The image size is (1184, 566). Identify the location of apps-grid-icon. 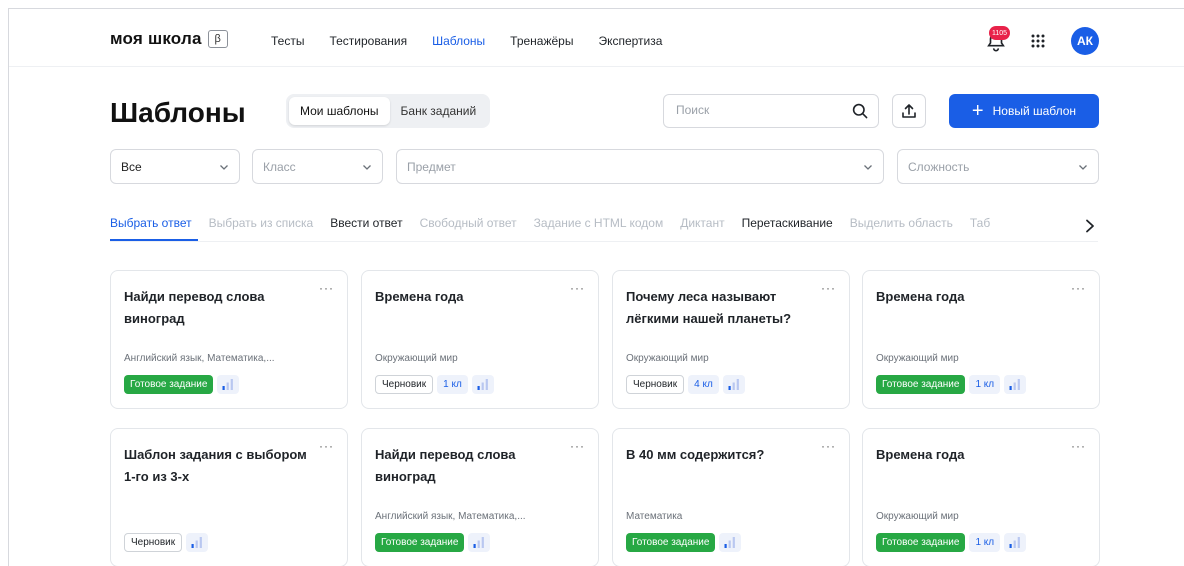
(1038, 41).